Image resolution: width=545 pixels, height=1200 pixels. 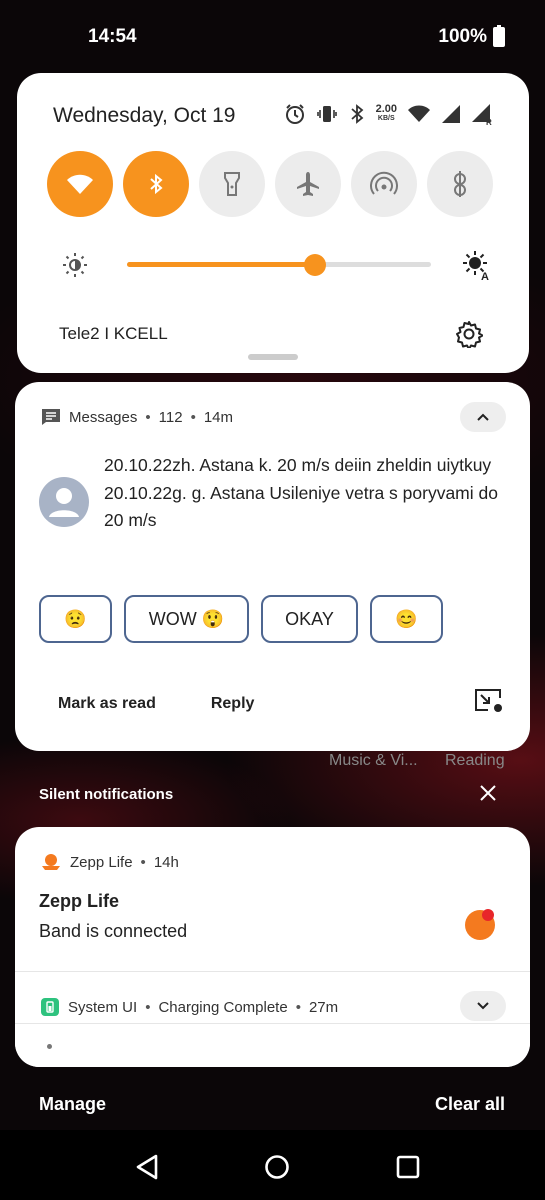 I want to click on tile-hotspot, so click(x=384, y=184).